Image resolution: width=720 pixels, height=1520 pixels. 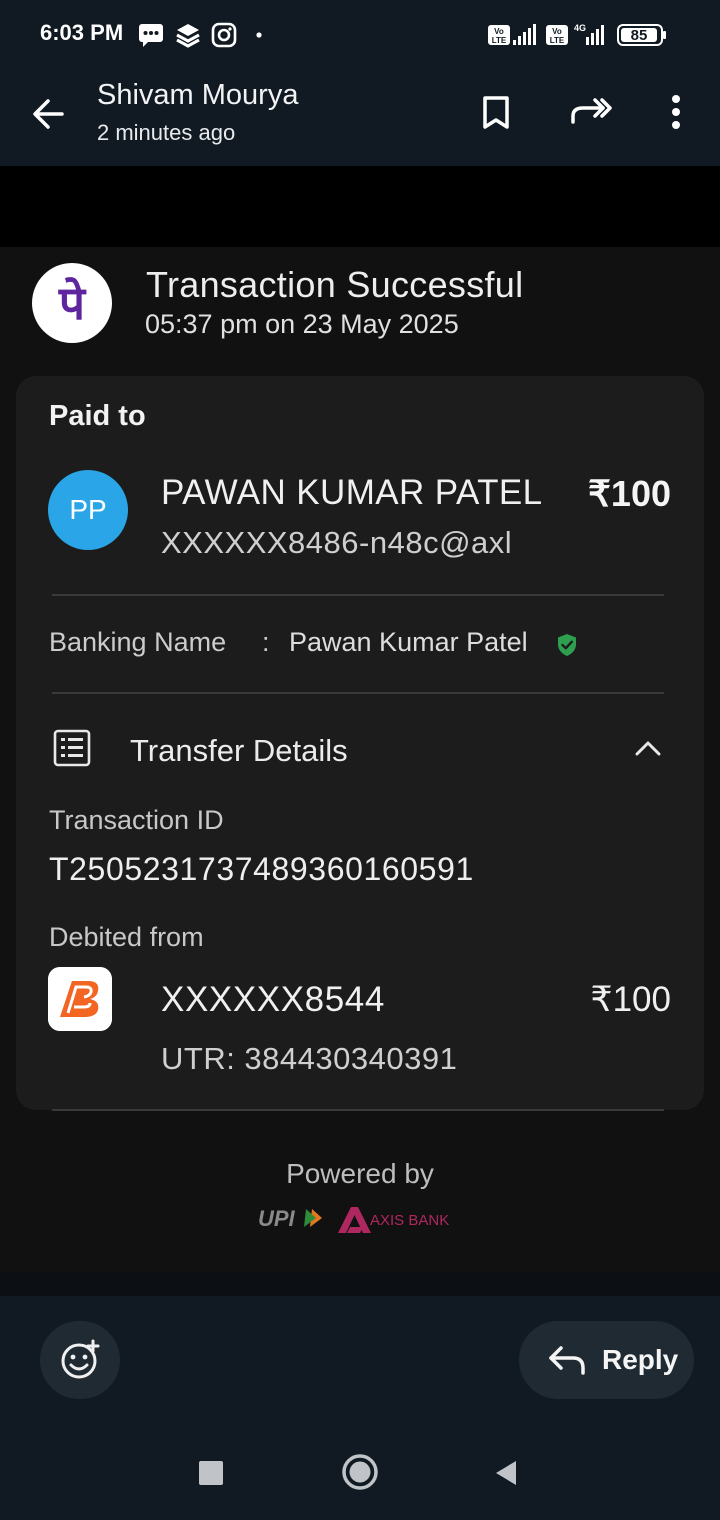 I want to click on svg-text: 4G, so click(x=580, y=28).